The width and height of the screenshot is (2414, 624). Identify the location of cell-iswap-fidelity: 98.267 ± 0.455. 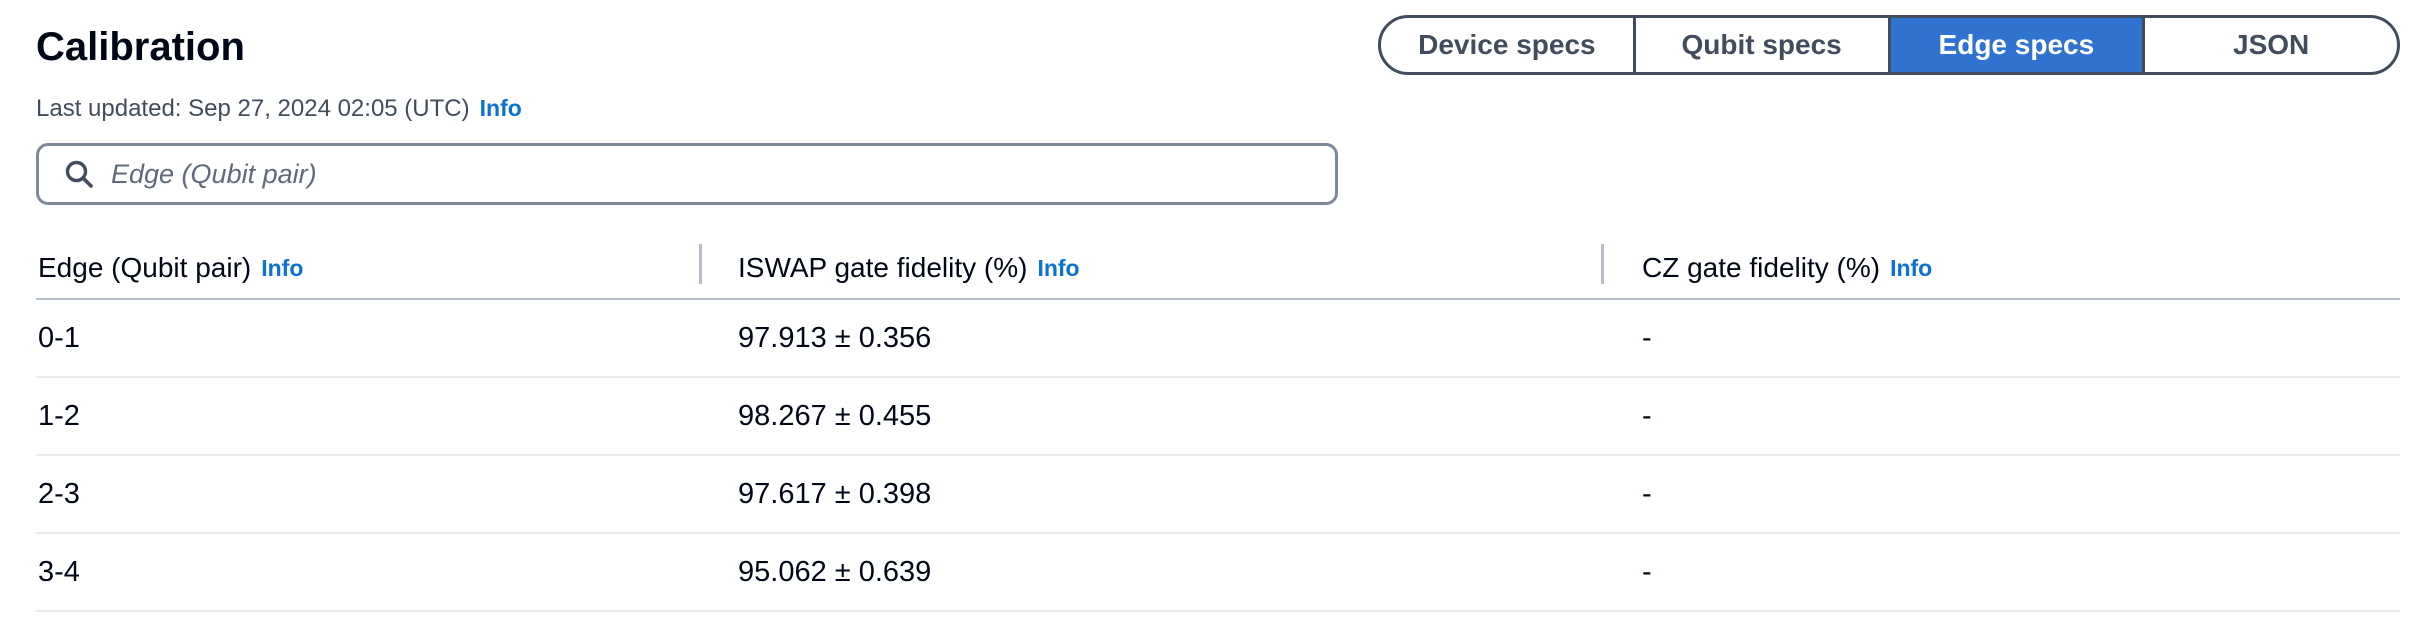
(835, 415).